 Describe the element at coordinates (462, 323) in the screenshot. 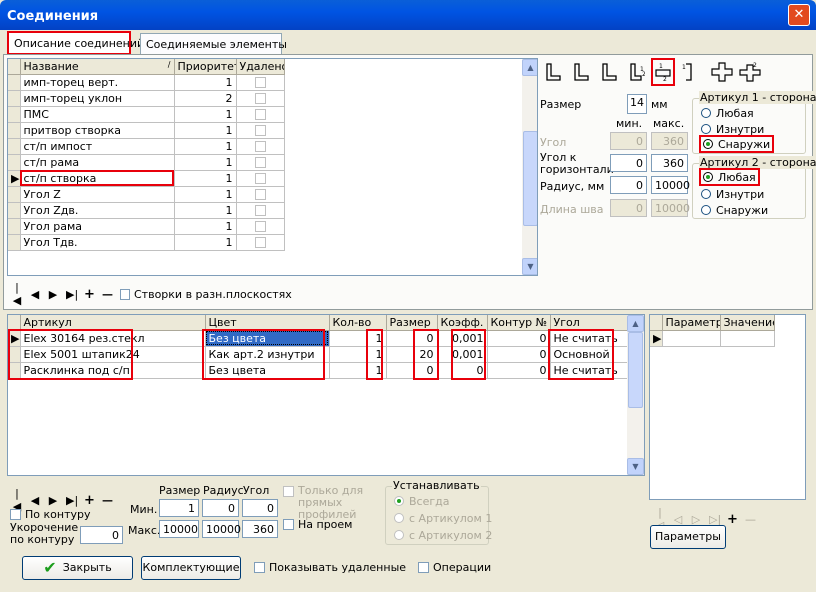

I see `col-coef-header: Коэфф.` at that location.